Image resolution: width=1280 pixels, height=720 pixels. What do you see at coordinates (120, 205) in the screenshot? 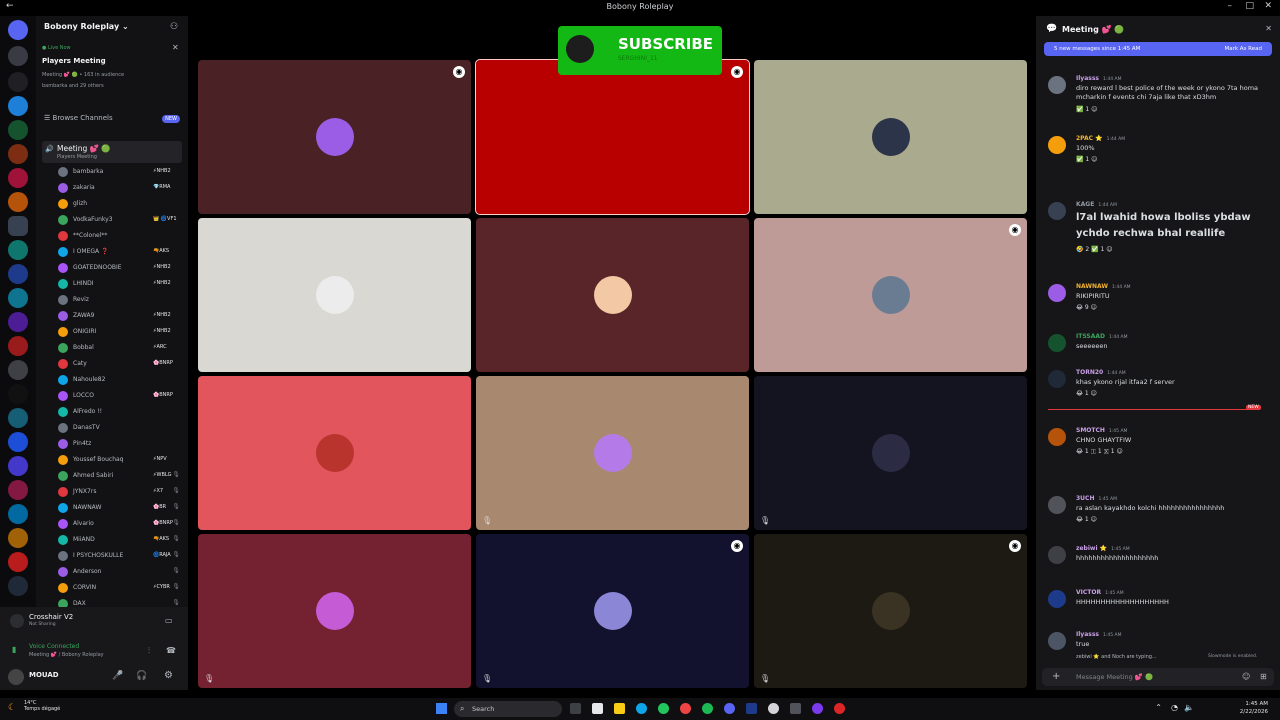
I see `member-row: glizh` at bounding box center [120, 205].